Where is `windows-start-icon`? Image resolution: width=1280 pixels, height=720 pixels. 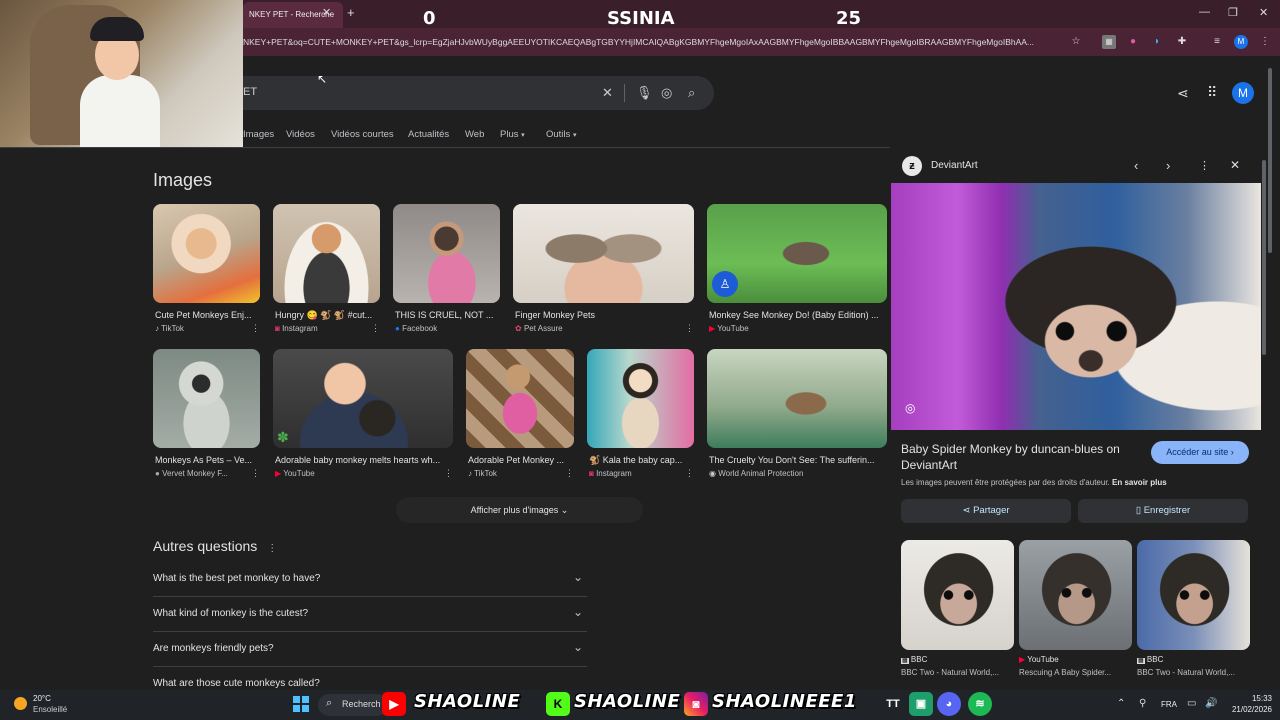
windows-start-icon is located at coordinates (301, 704).